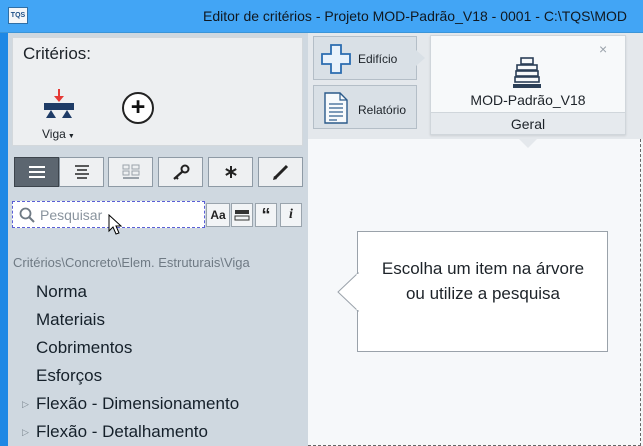 The width and height of the screenshot is (643, 446). What do you see at coordinates (18, 15) in the screenshot?
I see `app-icon: TQS` at bounding box center [18, 15].